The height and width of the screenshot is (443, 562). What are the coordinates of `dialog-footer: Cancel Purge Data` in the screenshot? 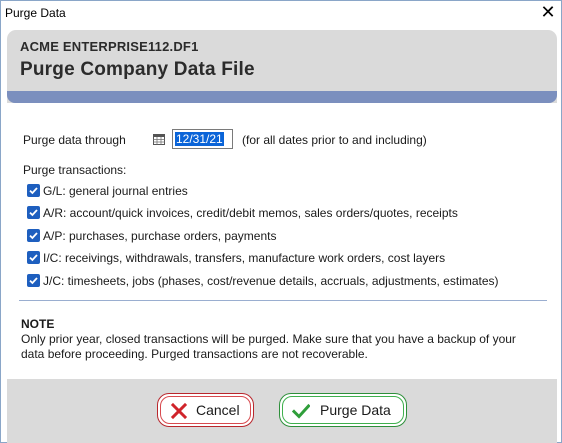 It's located at (282, 411).